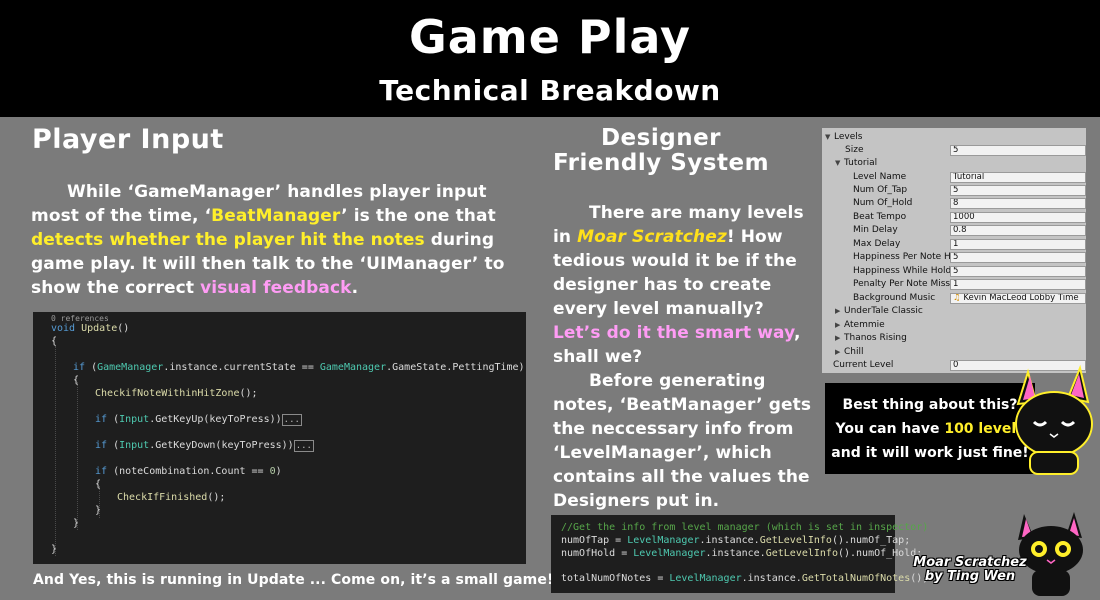 The height and width of the screenshot is (600, 1100). What do you see at coordinates (276, 216) in the screenshot?
I see `highlight-beatmanager: BeatManager` at bounding box center [276, 216].